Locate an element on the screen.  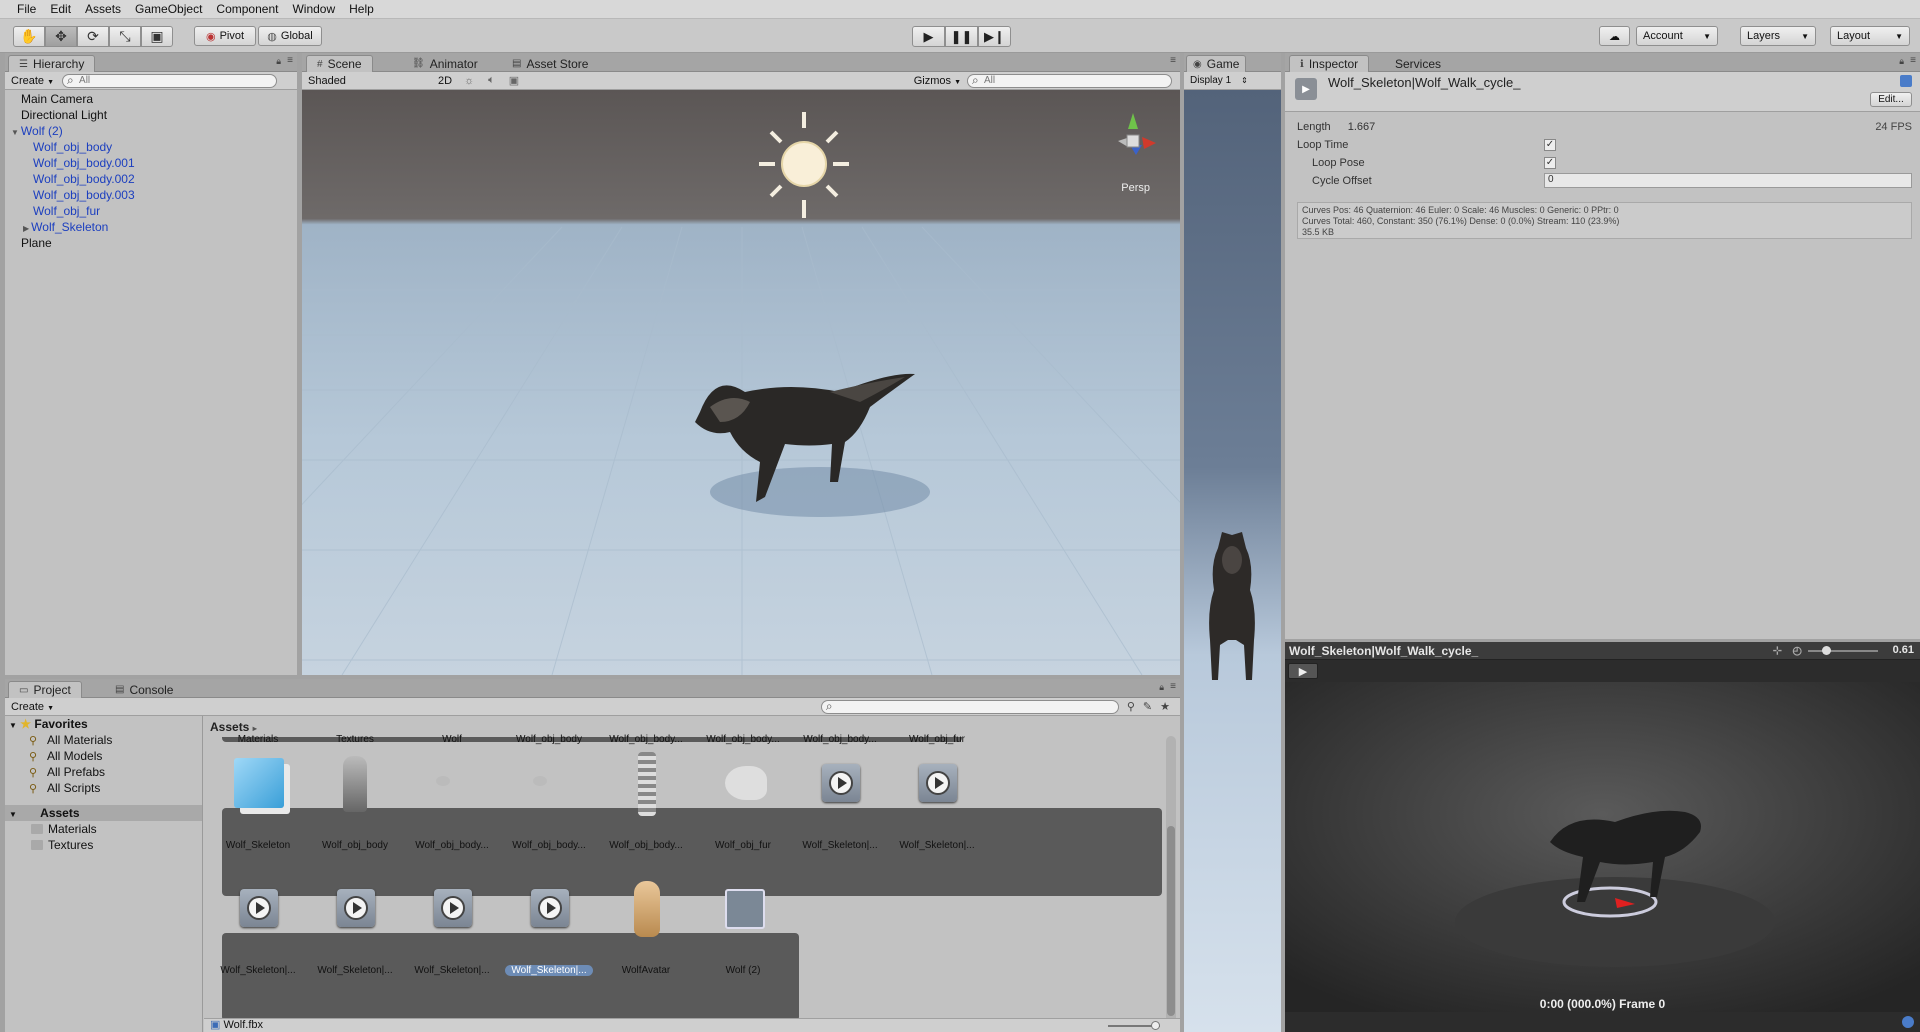
menu-item-component: Component is located at coordinates (247, 9).